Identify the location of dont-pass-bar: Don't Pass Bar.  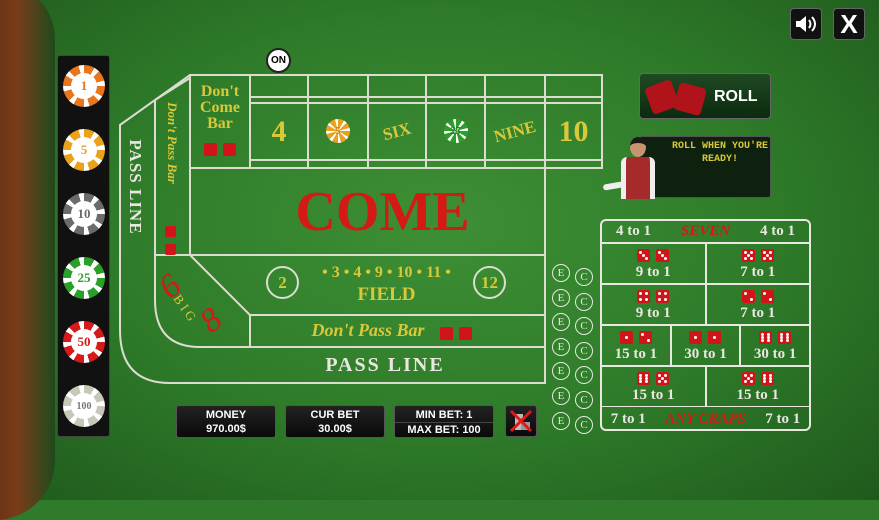
(368, 330).